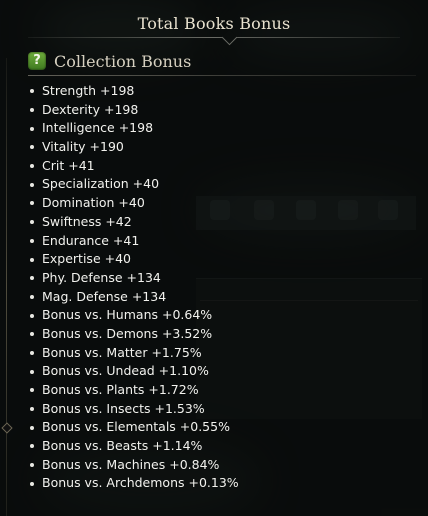  I want to click on bonus-label: Intelligence +198, so click(98, 128).